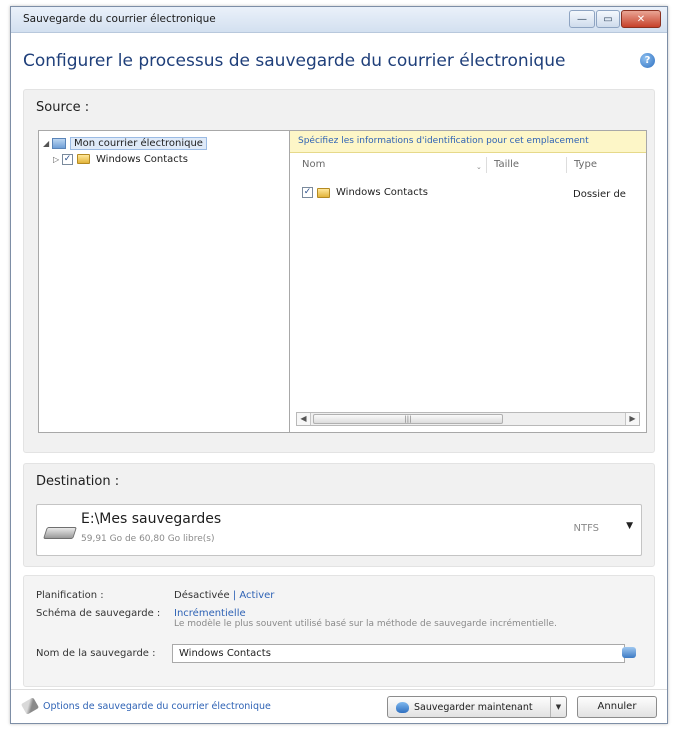 The width and height of the screenshot is (676, 732). I want to click on backup-icon, so click(402, 707).